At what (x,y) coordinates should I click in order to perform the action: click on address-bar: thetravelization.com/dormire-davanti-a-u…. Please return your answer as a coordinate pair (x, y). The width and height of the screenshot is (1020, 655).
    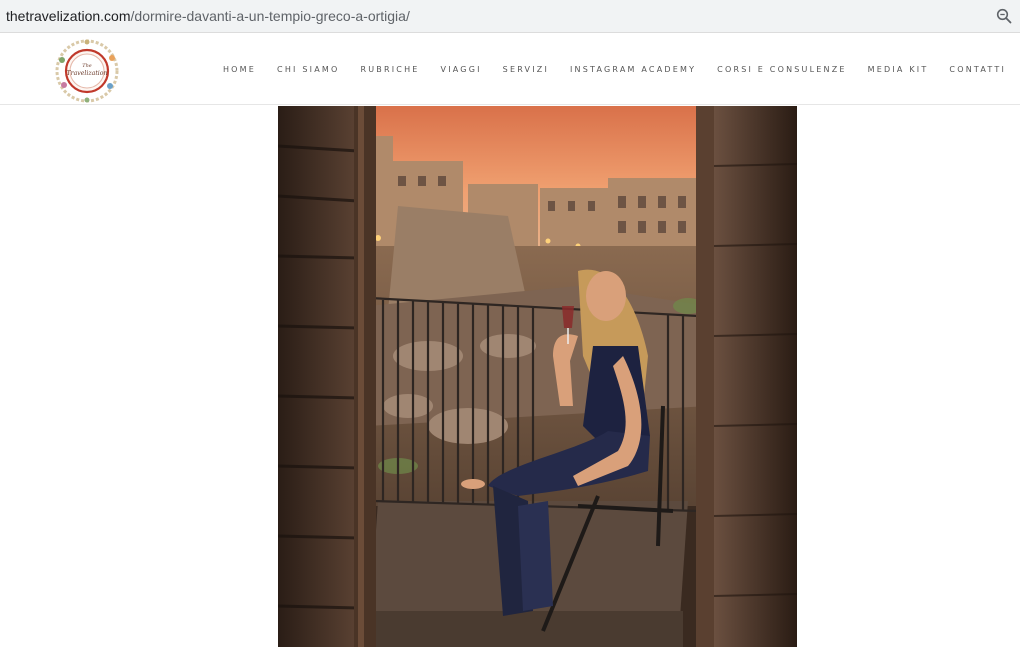
    Looking at the image, I should click on (510, 16).